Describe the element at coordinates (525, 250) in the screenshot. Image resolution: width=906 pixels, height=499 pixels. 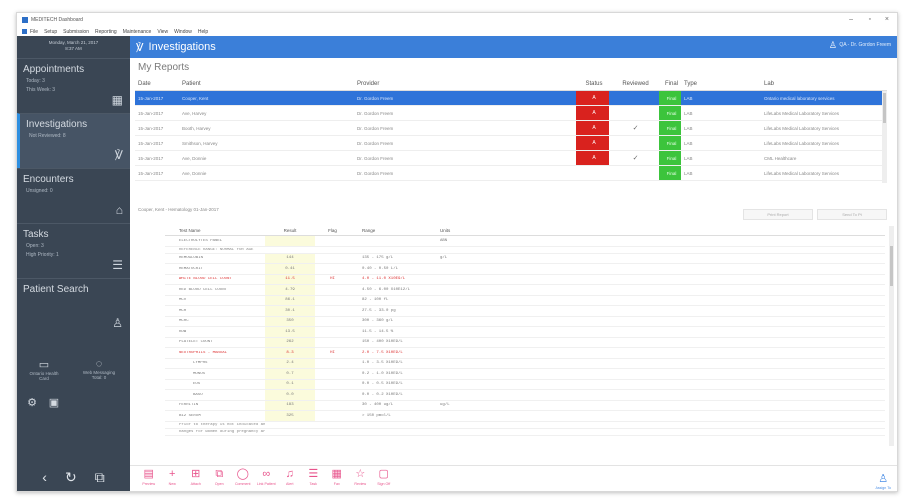
I see `result-row: REFERENCE RANGE: NORMAL FOR AGE` at that location.